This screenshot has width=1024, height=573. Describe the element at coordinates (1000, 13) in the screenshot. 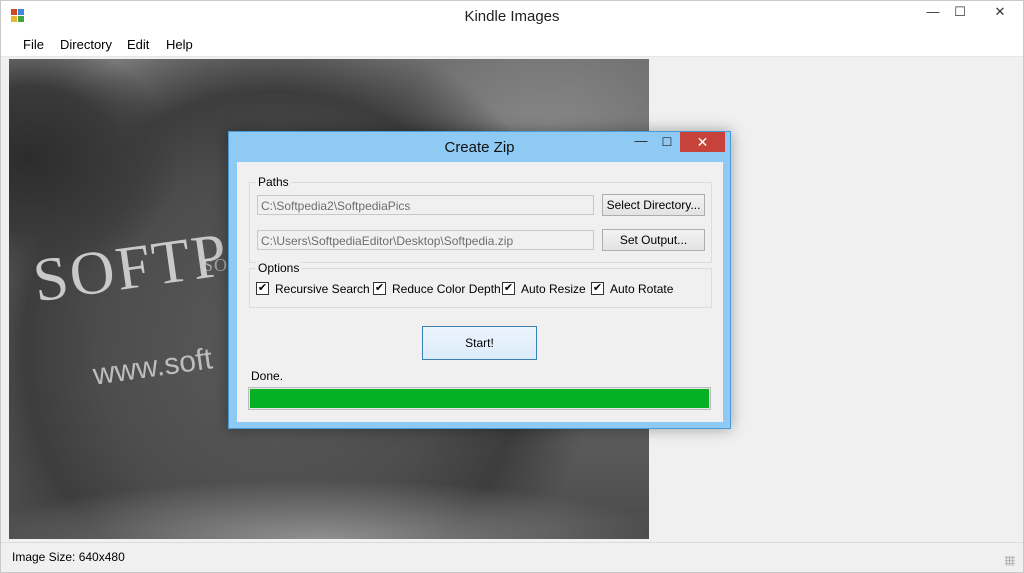

I see `close-button: ✕` at that location.